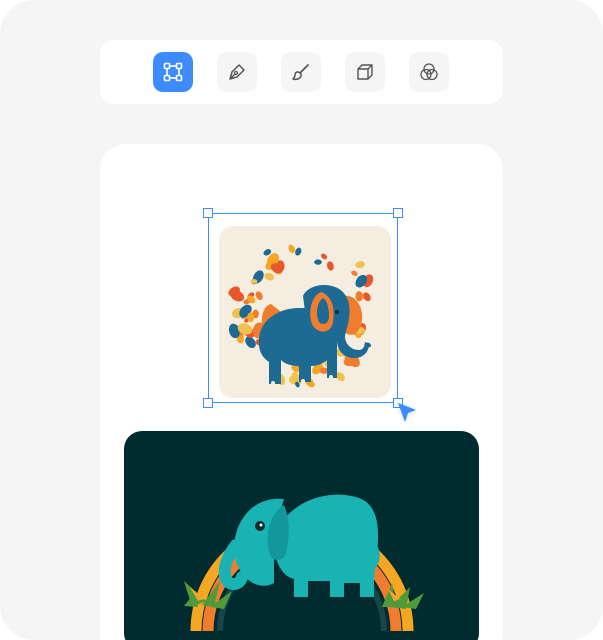 This screenshot has height=640, width=603. I want to click on tool-toolbar, so click(301, 72).